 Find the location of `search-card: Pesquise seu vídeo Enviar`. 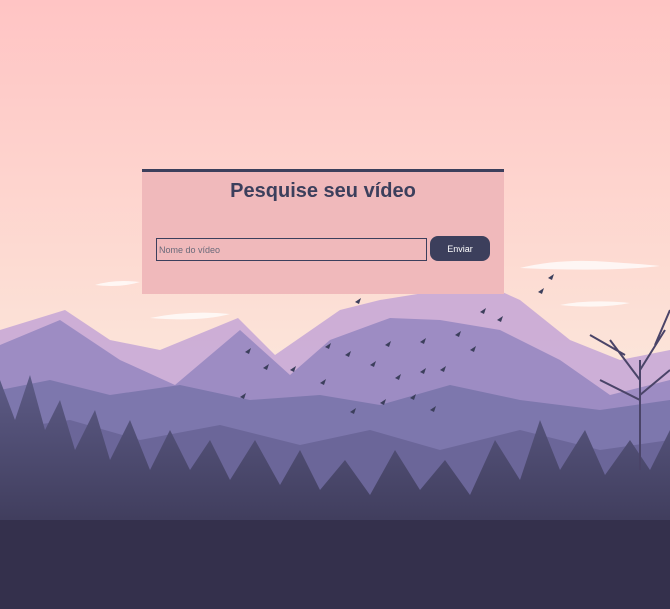

search-card: Pesquise seu vídeo Enviar is located at coordinates (323, 231).